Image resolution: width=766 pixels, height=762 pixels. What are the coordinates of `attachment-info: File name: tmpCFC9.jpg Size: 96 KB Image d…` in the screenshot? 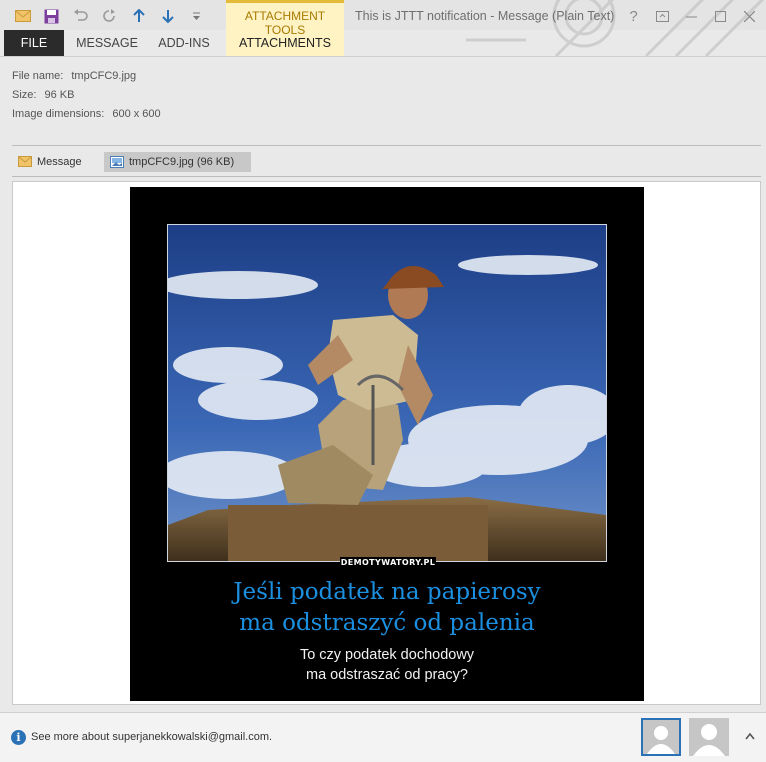 It's located at (86, 98).